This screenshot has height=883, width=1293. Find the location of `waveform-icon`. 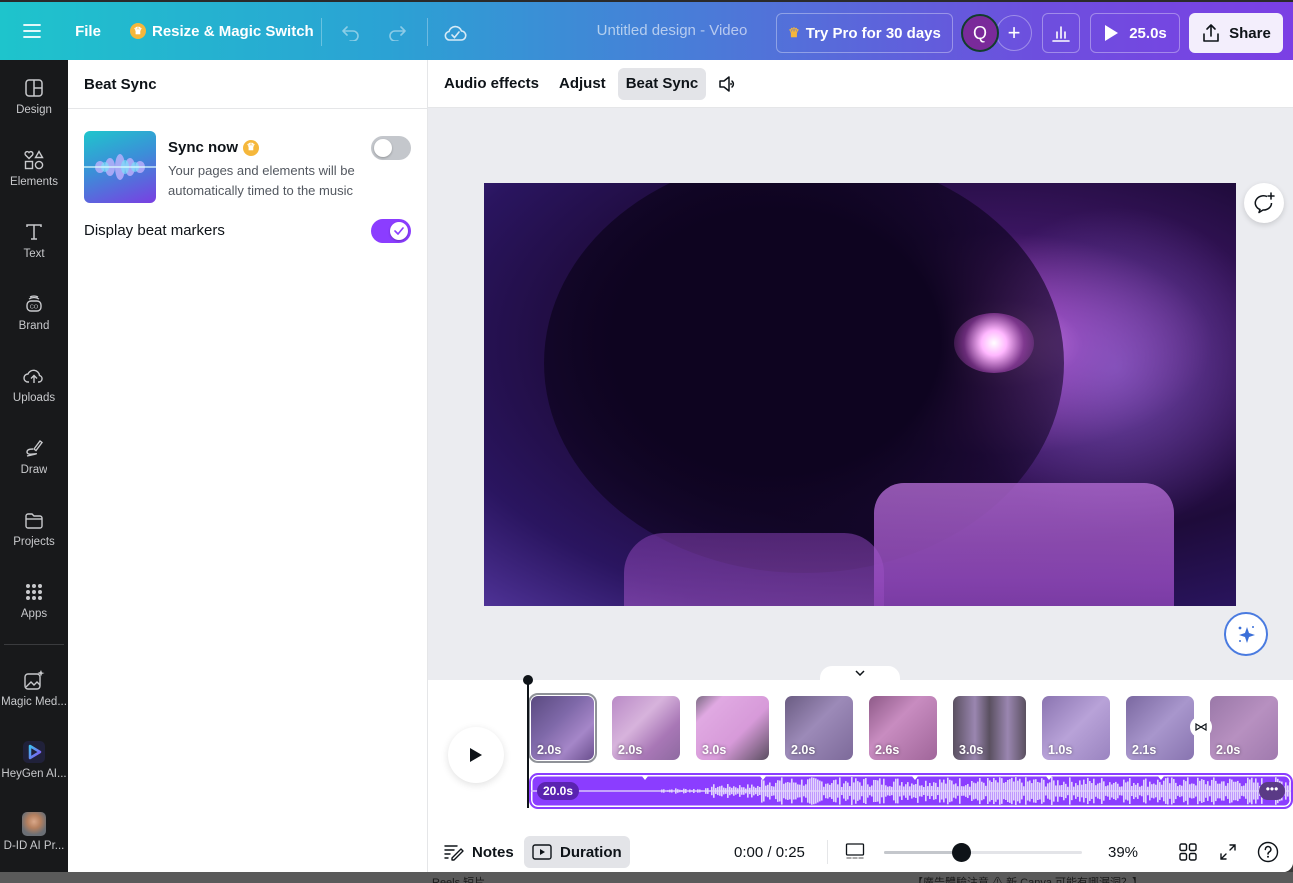

waveform-icon is located at coordinates (120, 167).